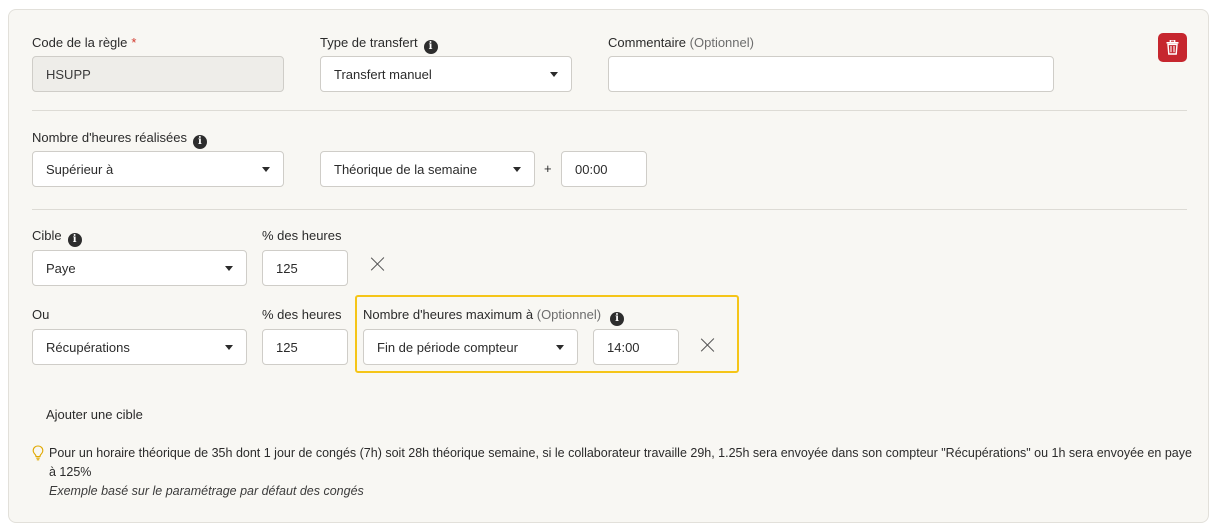 The image size is (1218, 531). I want to click on max-hours-label: Nombre d'heures maximum à (Optionnel) i, so click(494, 316).